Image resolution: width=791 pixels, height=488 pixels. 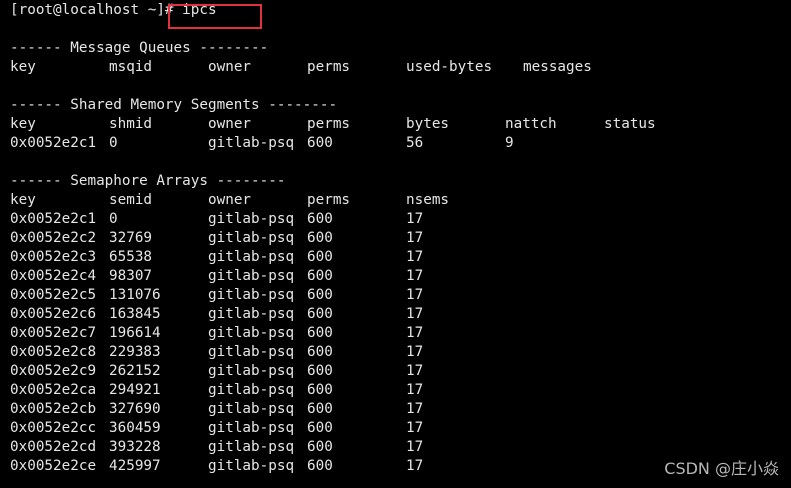 I want to click on command-line: [root@localhost ~]# ipcs, so click(x=400, y=10).